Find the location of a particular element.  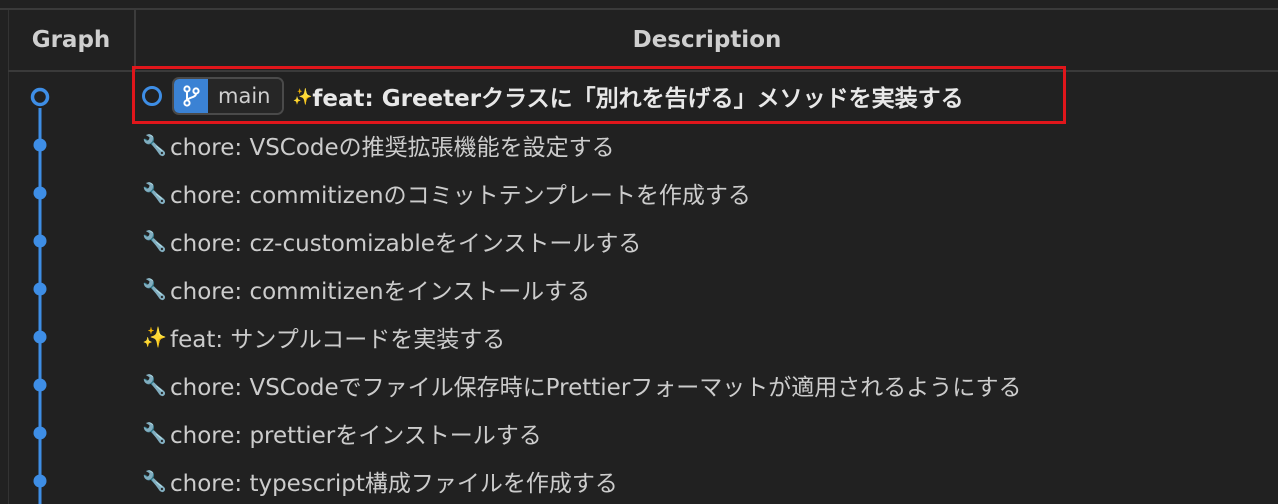

branch-badge: main is located at coordinates (228, 96).